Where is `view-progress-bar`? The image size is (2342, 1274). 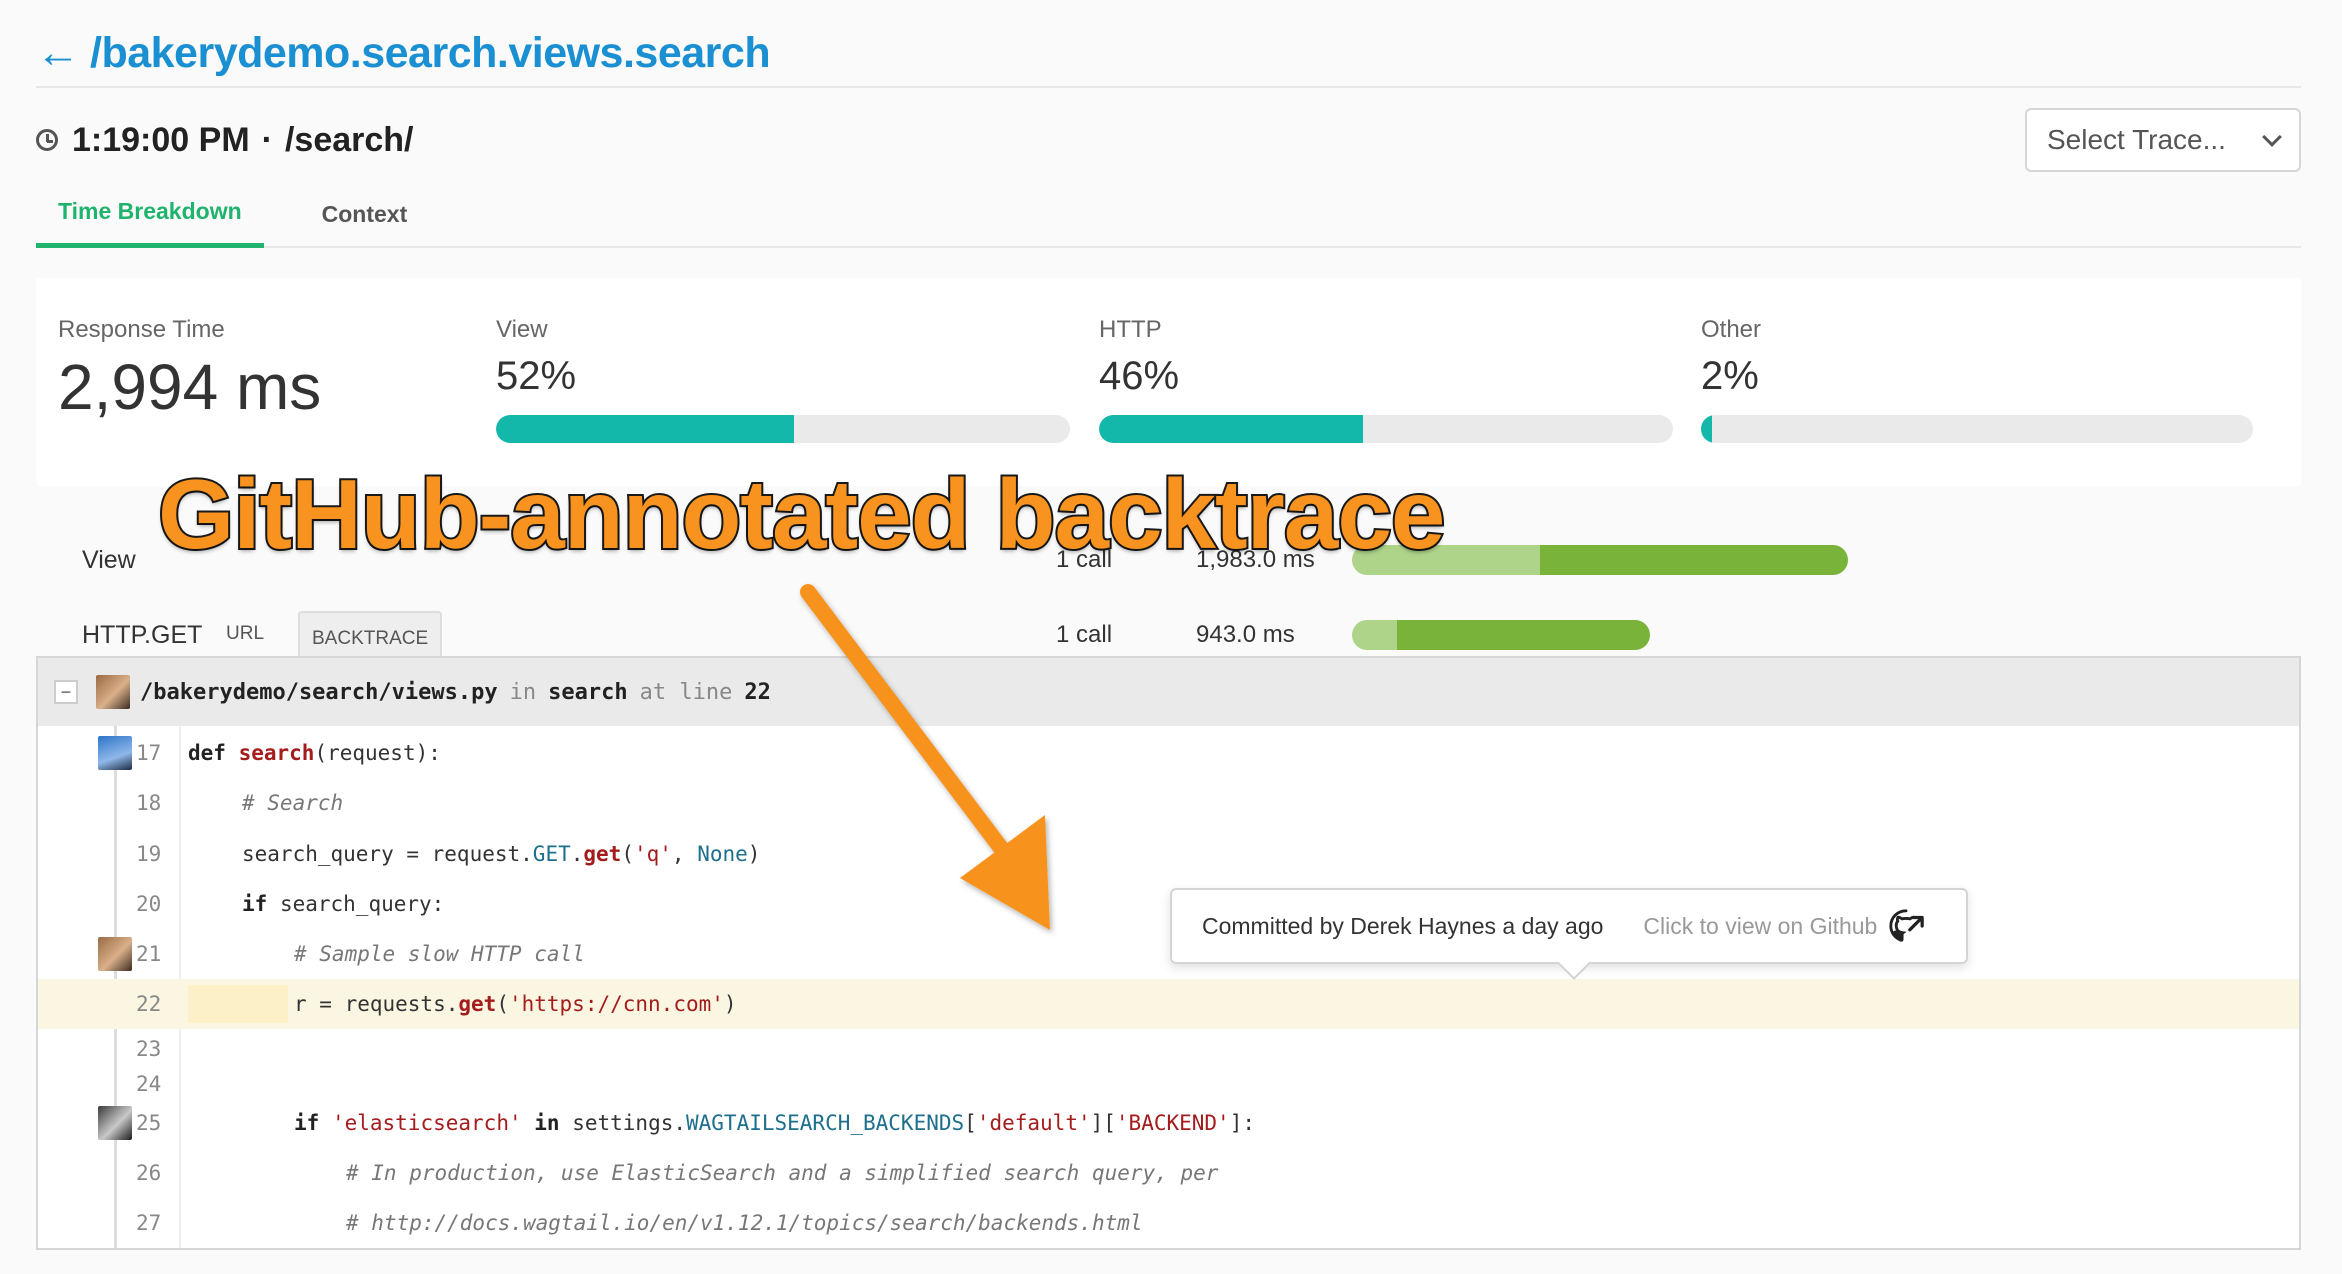
view-progress-bar is located at coordinates (783, 429).